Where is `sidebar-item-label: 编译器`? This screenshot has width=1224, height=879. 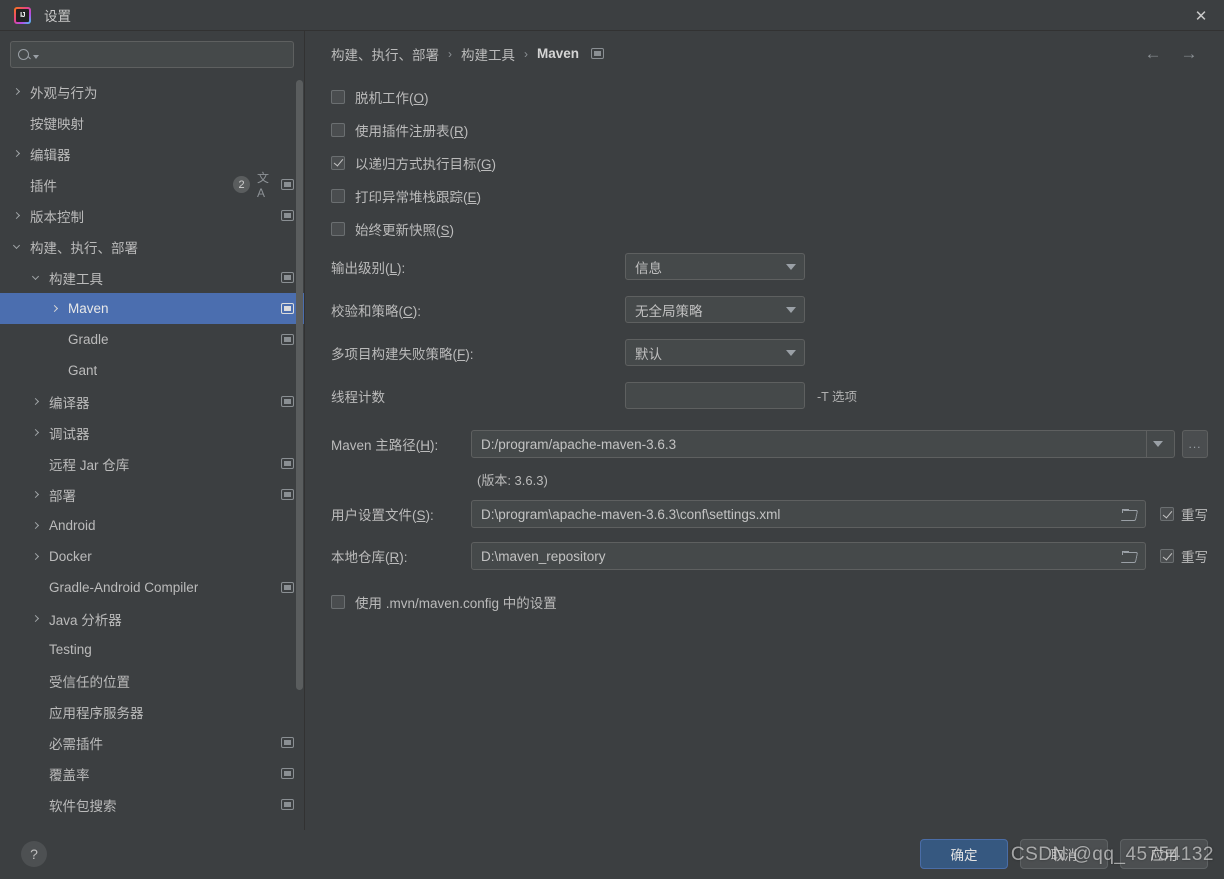 sidebar-item-label: 编译器 is located at coordinates (69, 403).